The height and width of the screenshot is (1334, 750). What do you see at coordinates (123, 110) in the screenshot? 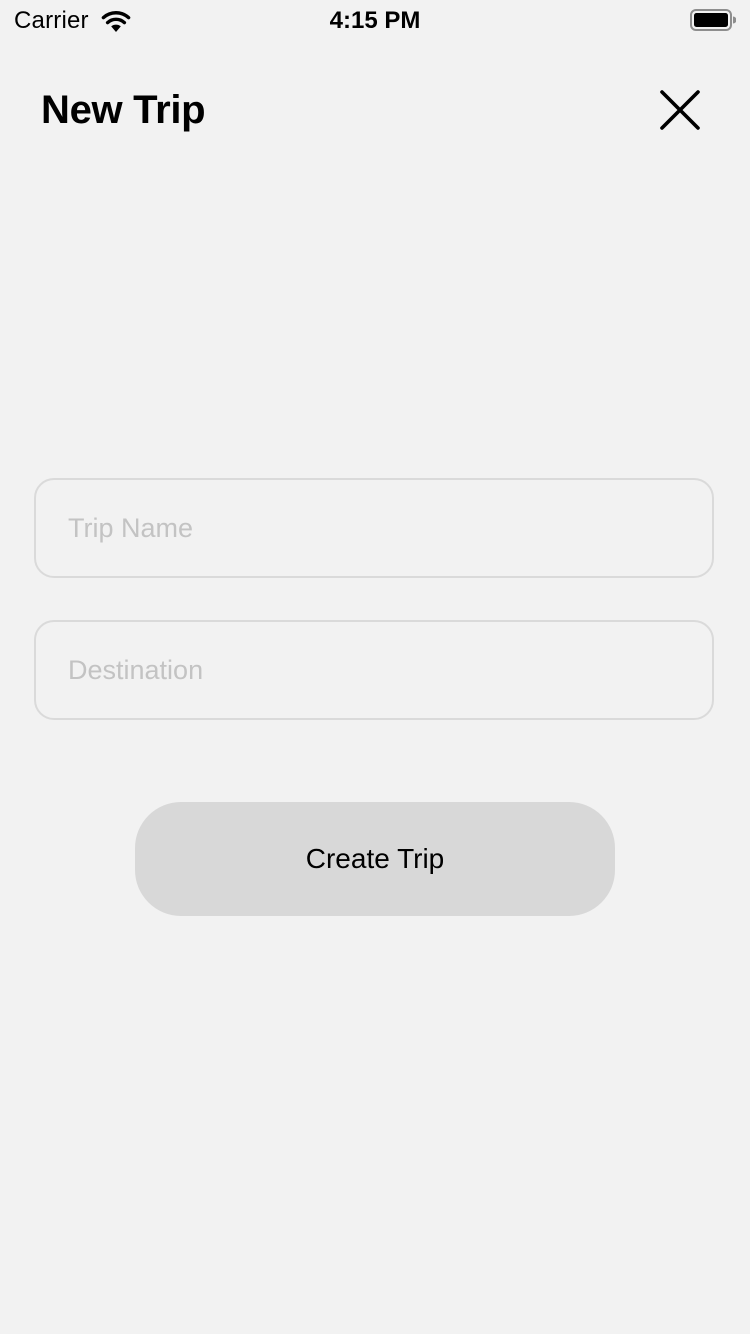
I see `page-title: New Trip` at bounding box center [123, 110].